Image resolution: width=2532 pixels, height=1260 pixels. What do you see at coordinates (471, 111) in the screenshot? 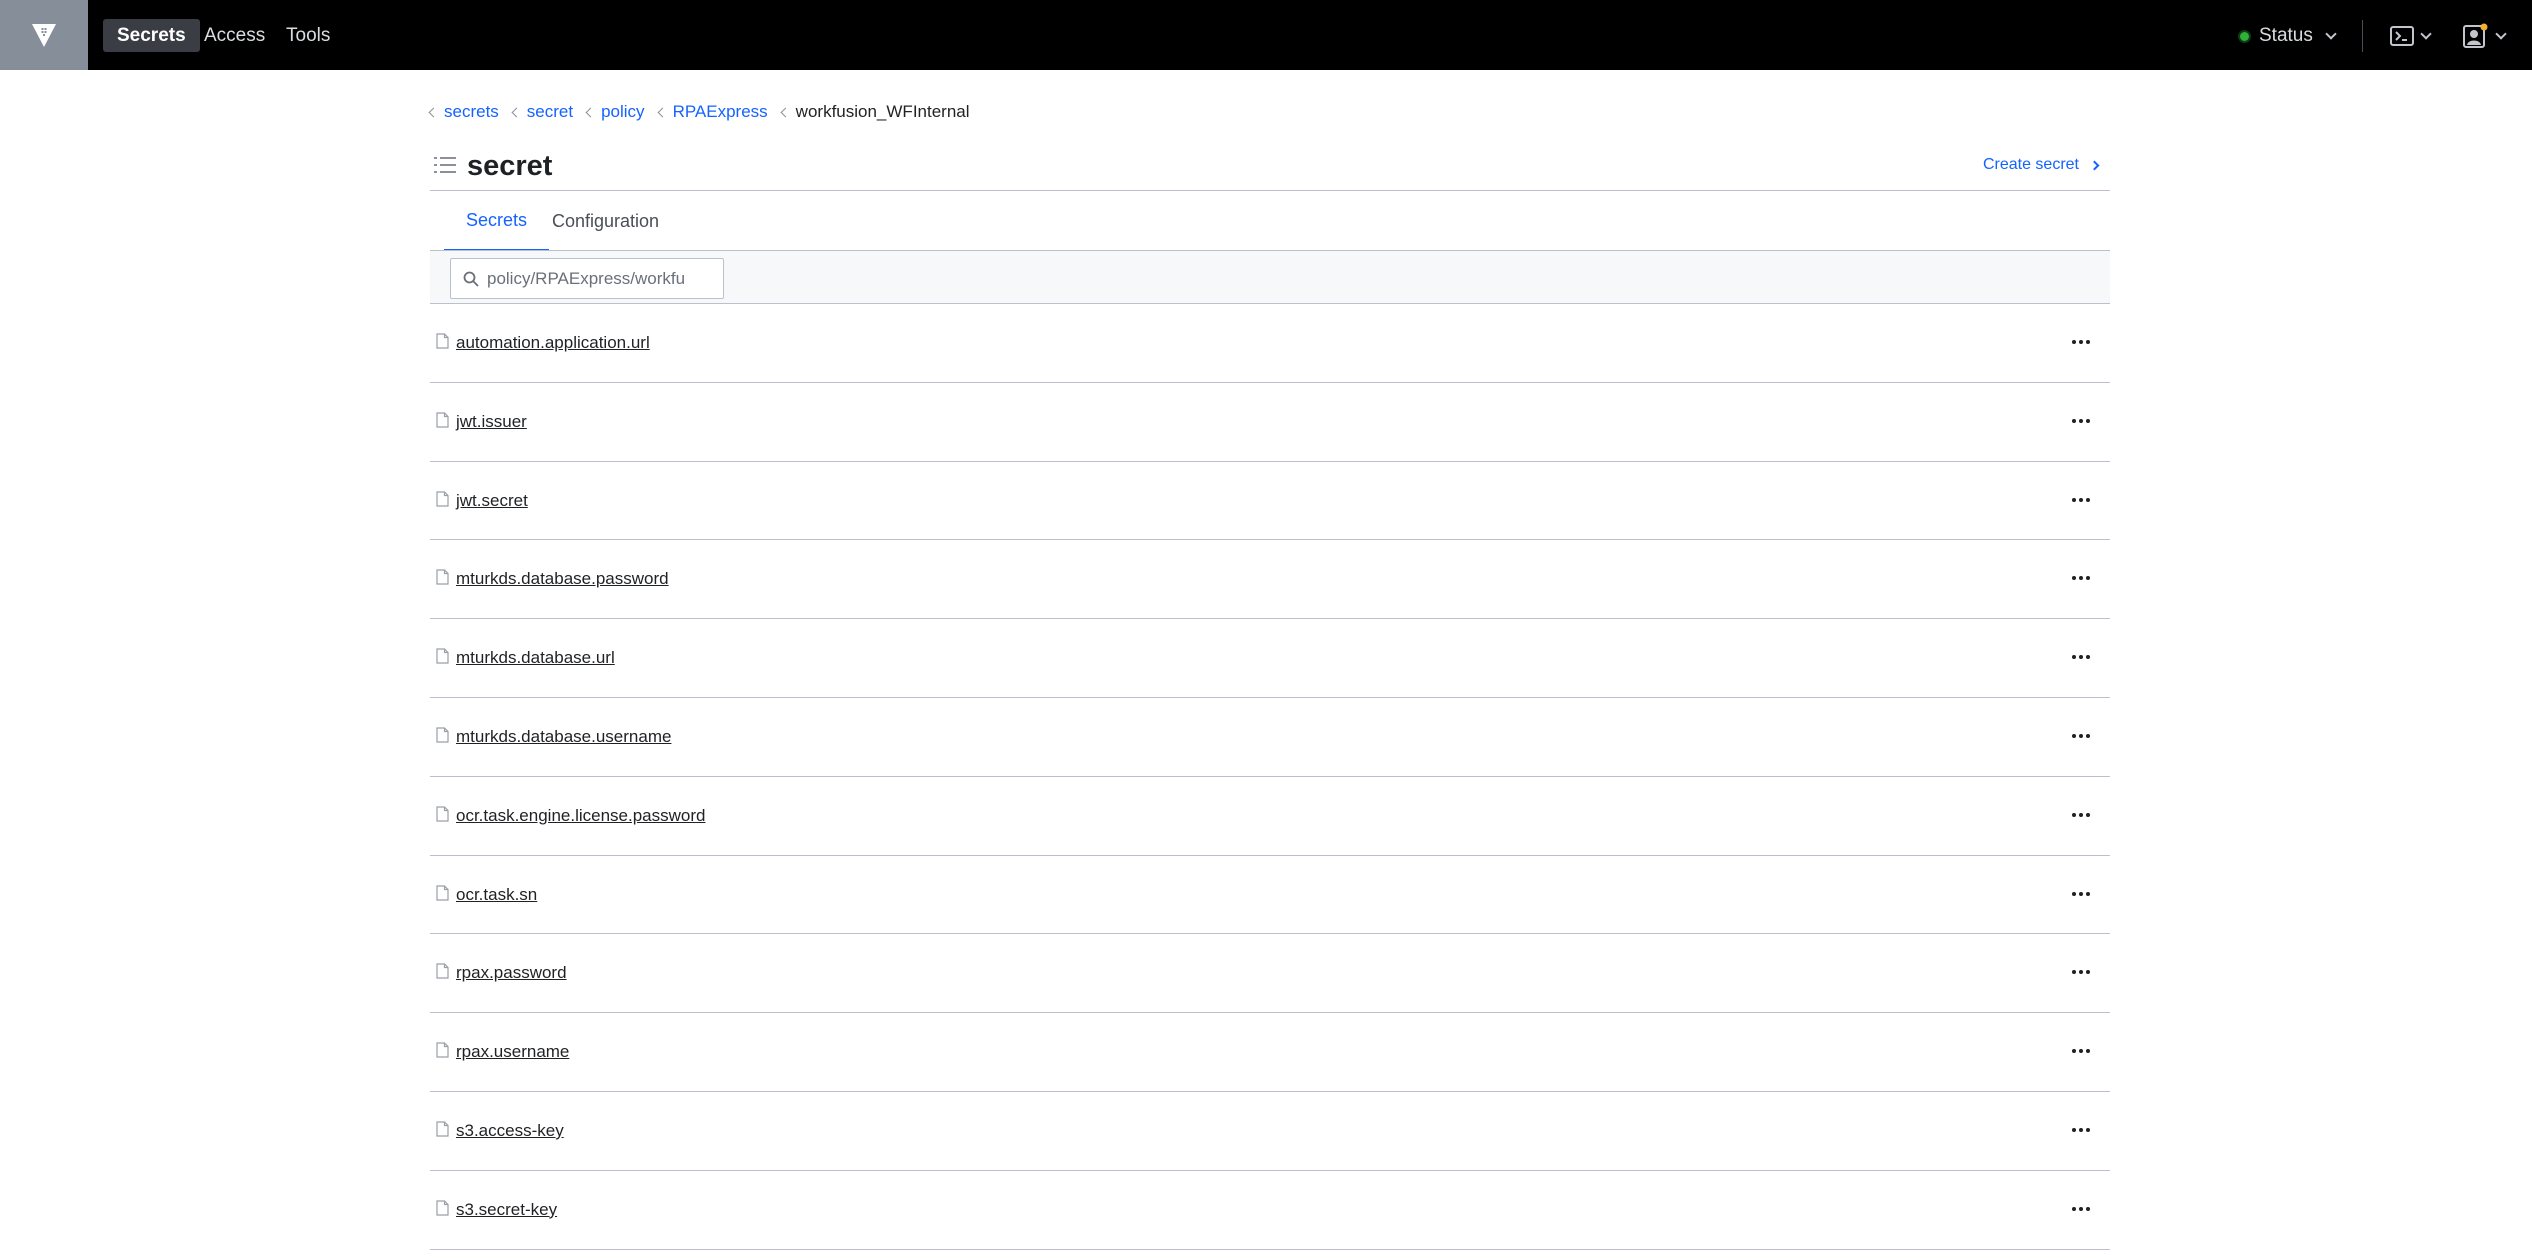
I see `breadcrumb-label: secrets` at bounding box center [471, 111].